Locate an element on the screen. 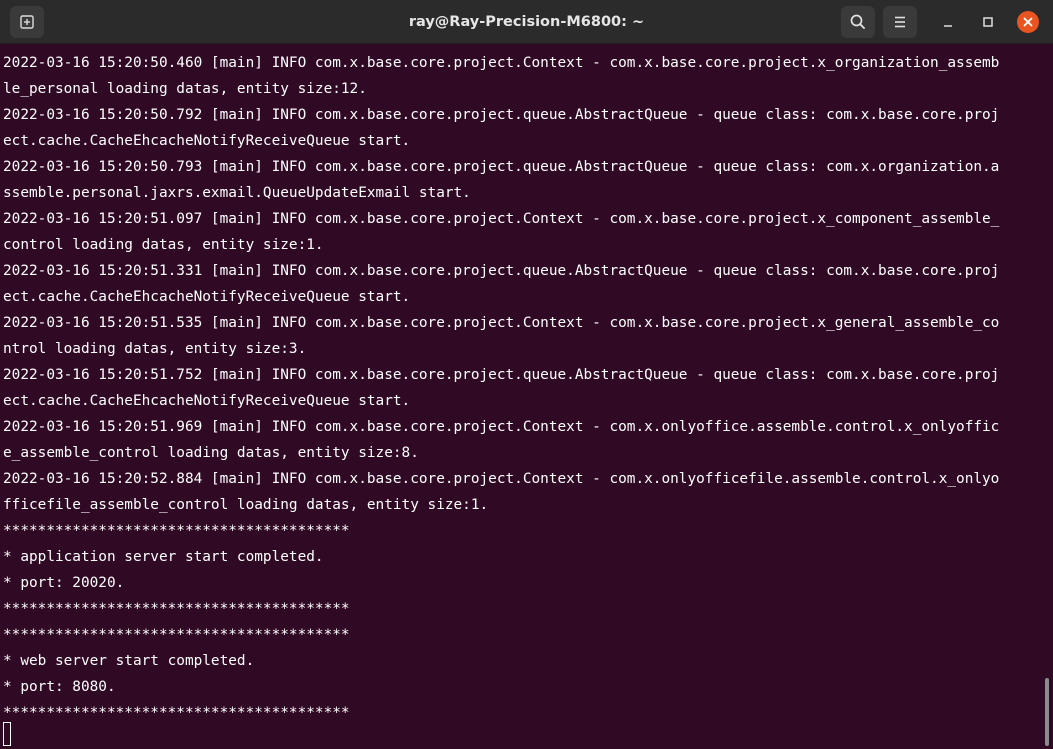 This screenshot has height=749, width=1053. search-button is located at coordinates (858, 22).